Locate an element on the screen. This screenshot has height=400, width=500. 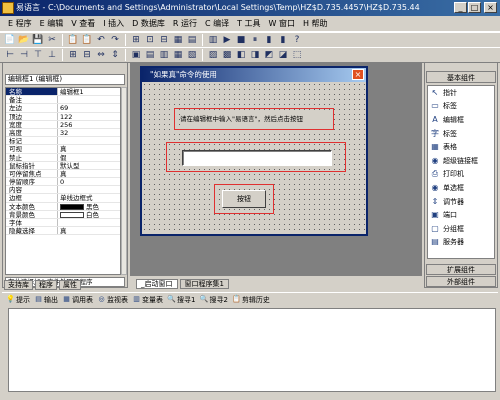
property-row: 边框 单线边框式 is located at coordinates (63, 198).